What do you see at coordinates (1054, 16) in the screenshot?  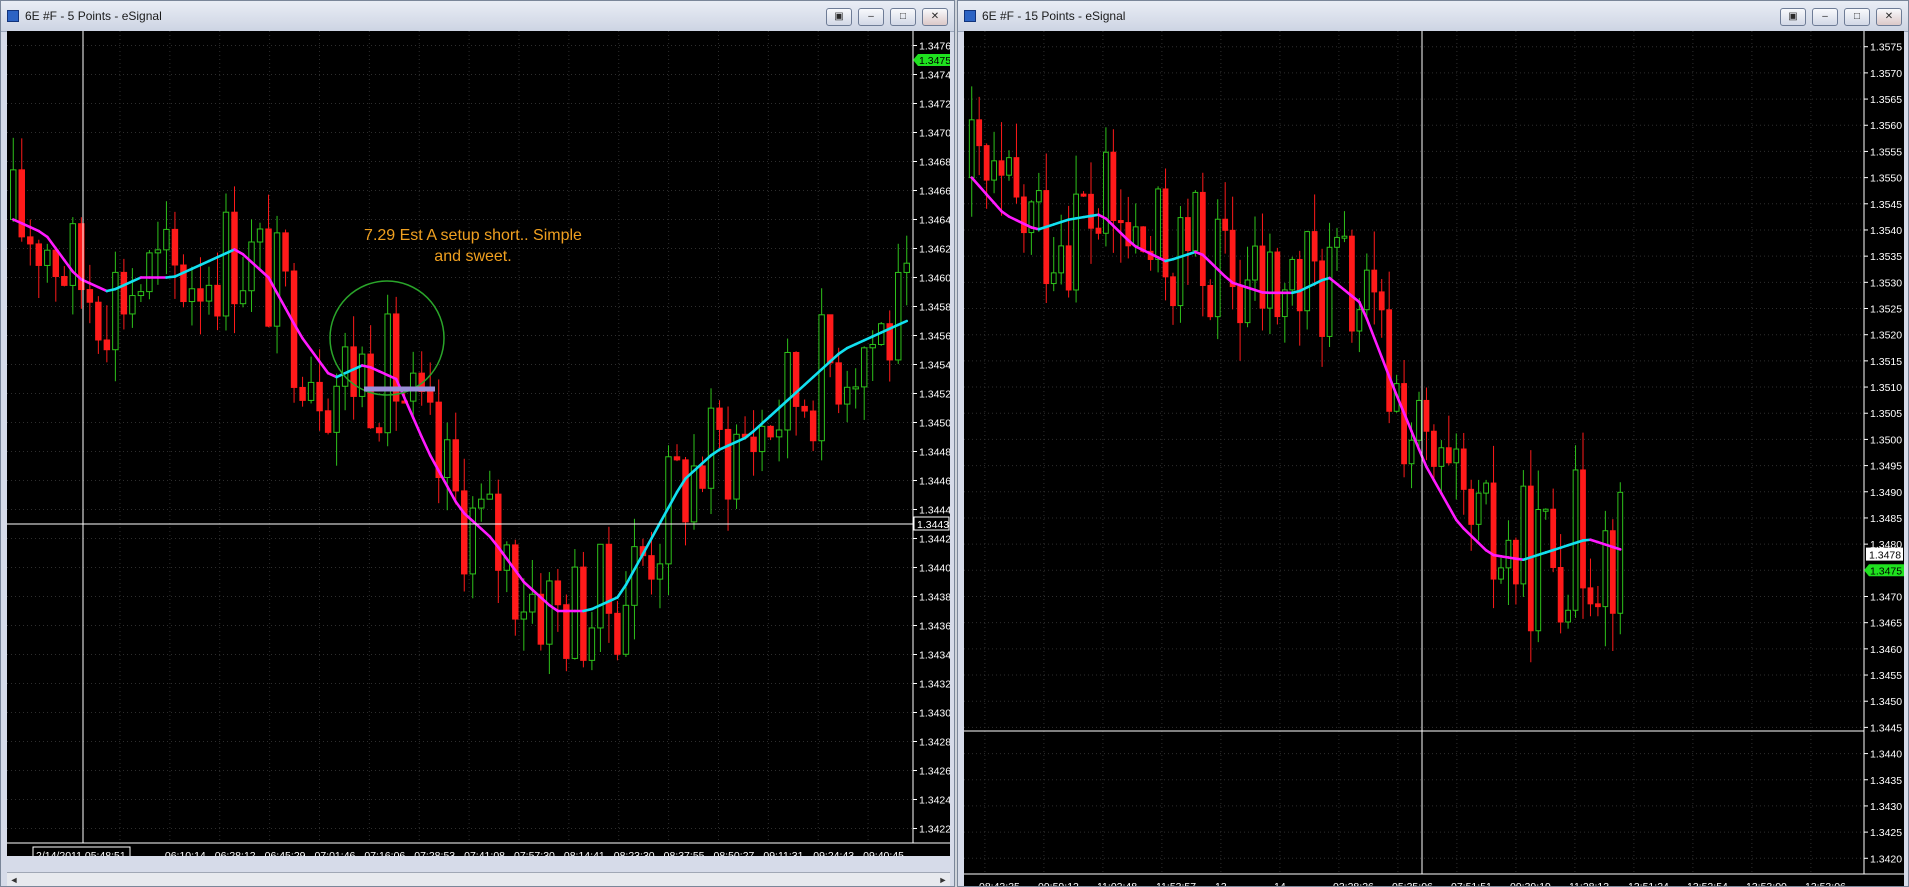 I see `window-title: 6E #F - 15 Points - eSignal` at bounding box center [1054, 16].